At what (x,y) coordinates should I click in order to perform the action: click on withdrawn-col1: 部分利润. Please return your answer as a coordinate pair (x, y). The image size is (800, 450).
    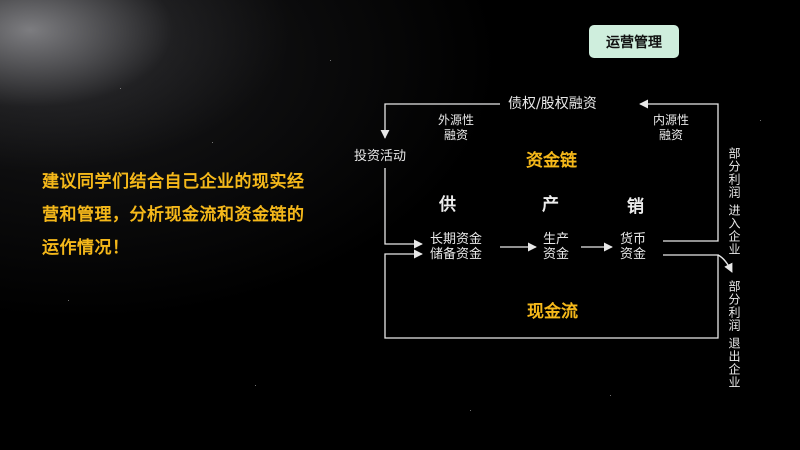
    Looking at the image, I should click on (734, 306).